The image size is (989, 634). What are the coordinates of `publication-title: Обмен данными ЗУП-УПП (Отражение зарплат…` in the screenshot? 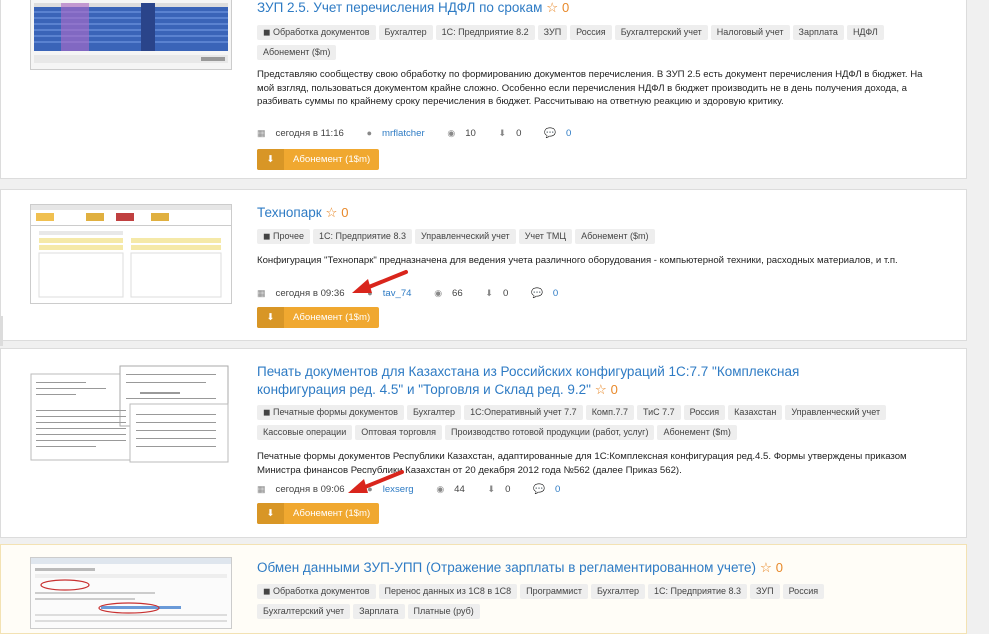 It's located at (506, 567).